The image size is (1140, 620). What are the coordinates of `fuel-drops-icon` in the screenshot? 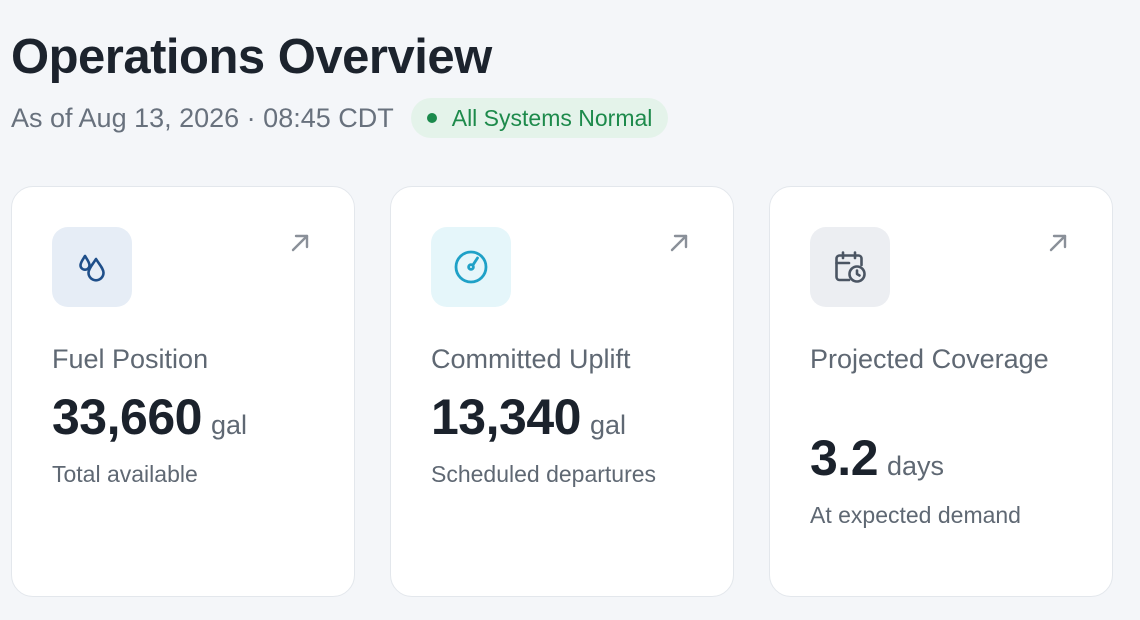 It's located at (92, 268).